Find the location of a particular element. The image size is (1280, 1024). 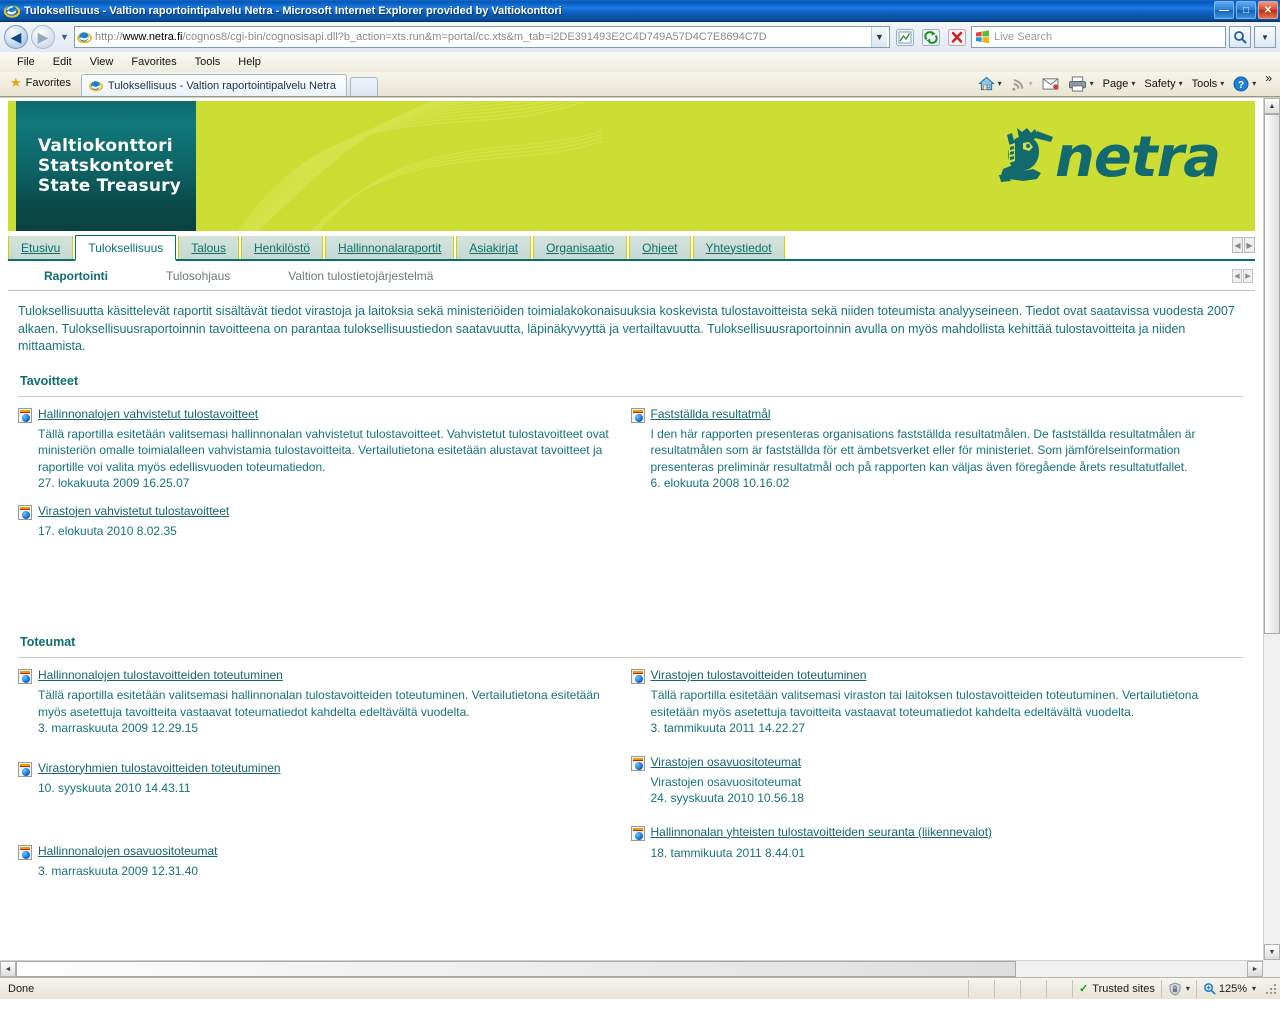

subnav-scroll-left-button: ◀ is located at coordinates (1237, 275).